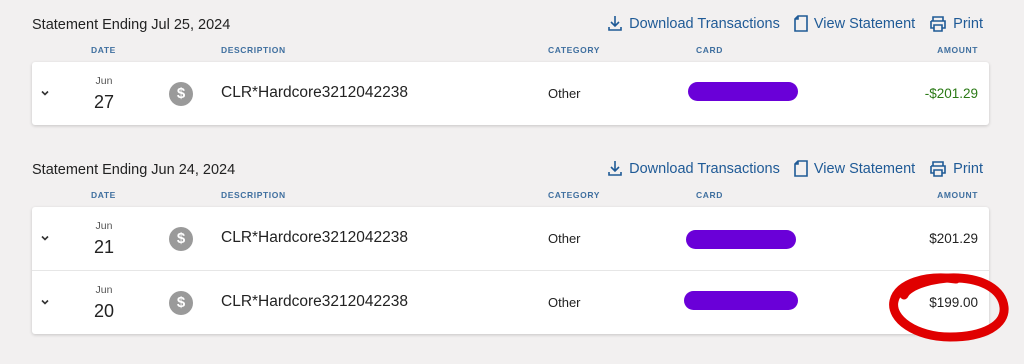  I want to click on transaction-amount: -$201.29, so click(951, 93).